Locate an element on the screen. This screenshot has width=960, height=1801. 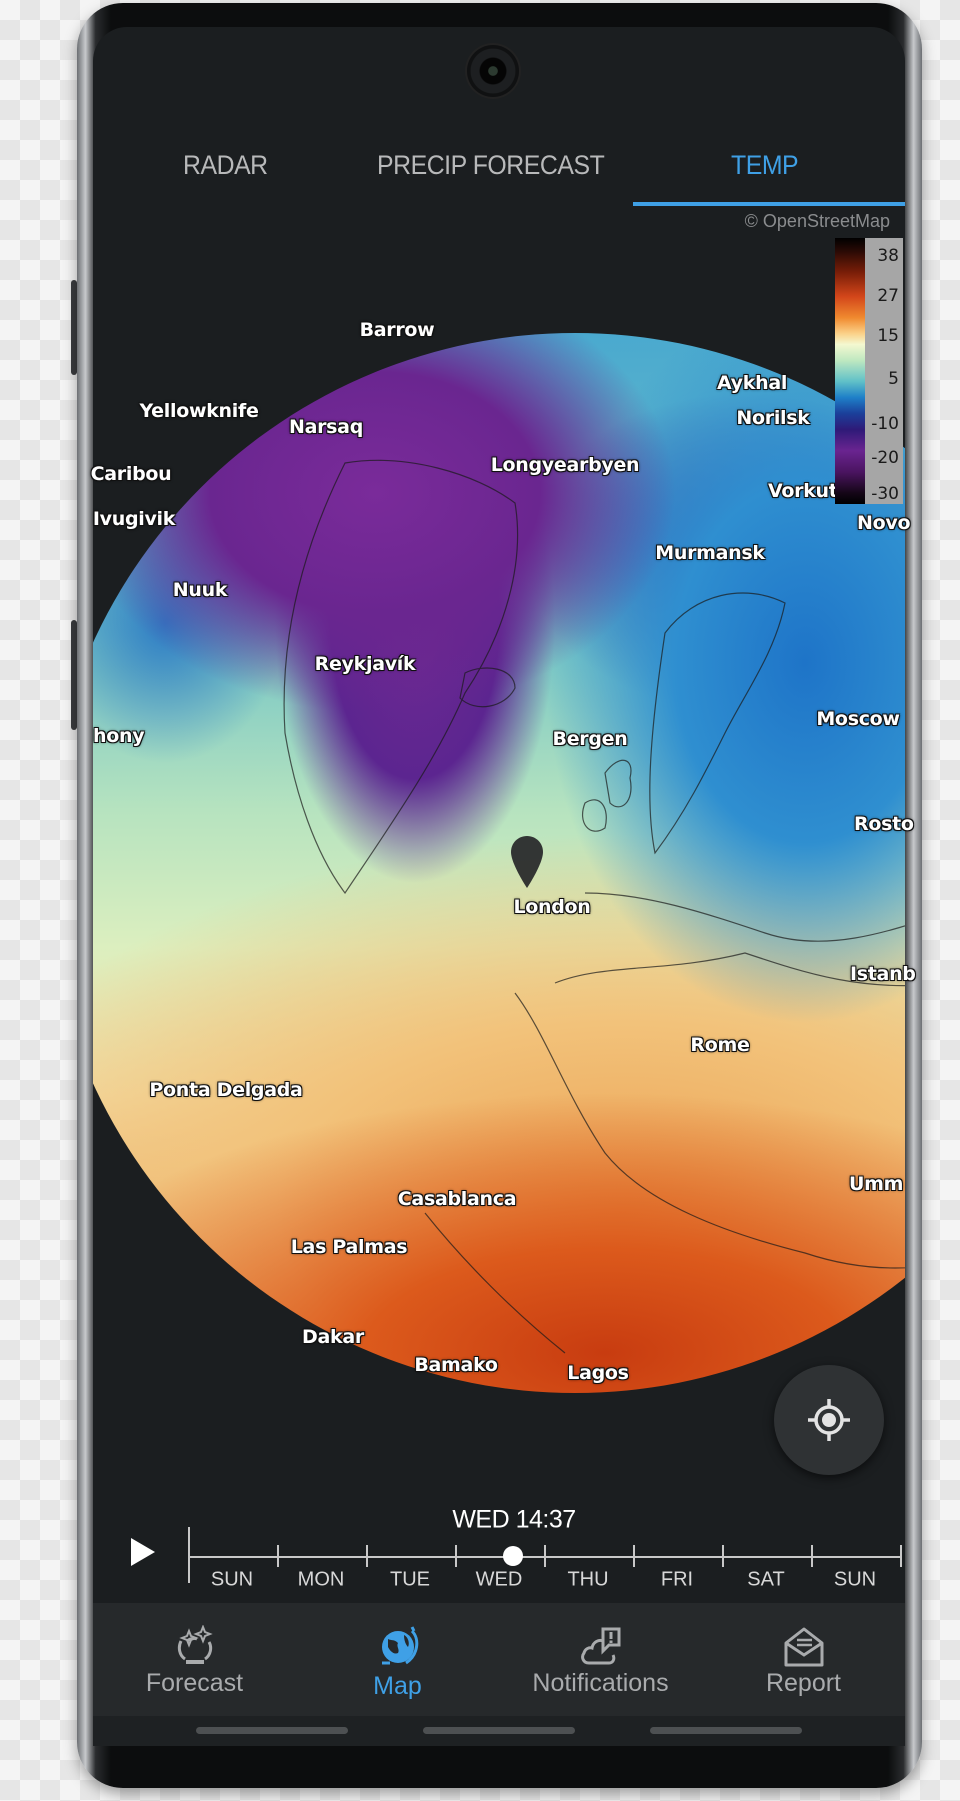
city-label: Rome is located at coordinates (719, 1045).